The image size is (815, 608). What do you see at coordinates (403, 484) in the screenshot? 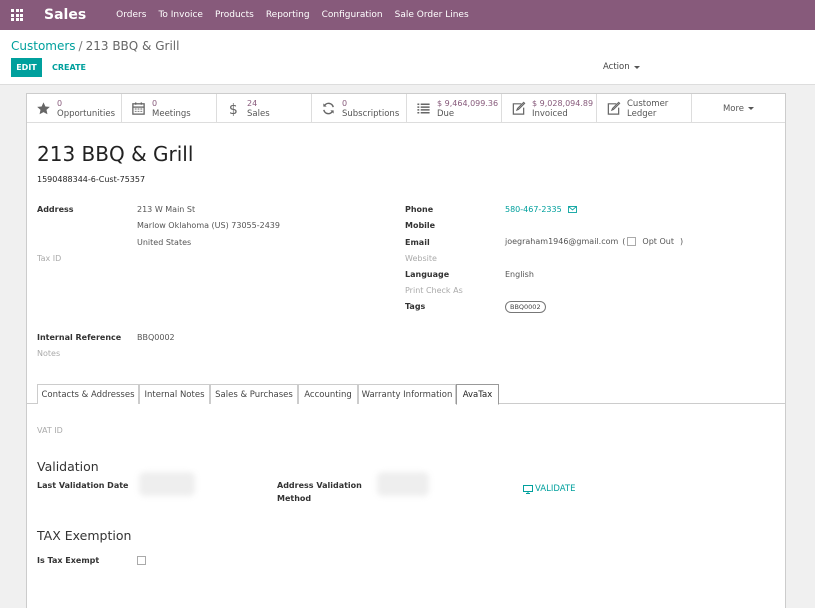
I see `address-validation-value` at bounding box center [403, 484].